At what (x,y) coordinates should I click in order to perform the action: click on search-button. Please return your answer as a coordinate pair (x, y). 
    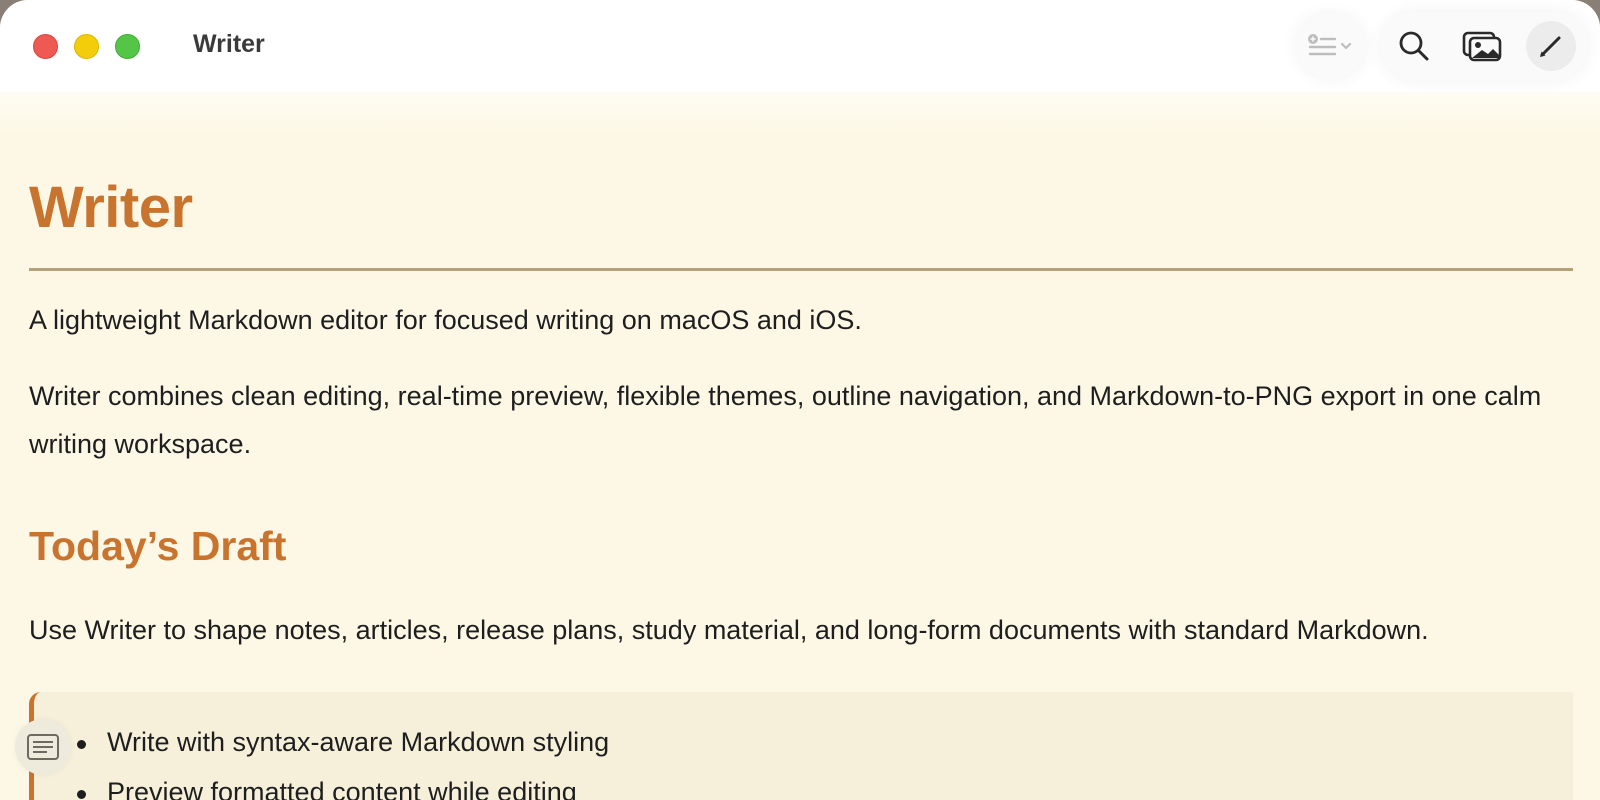
    Looking at the image, I should click on (1414, 46).